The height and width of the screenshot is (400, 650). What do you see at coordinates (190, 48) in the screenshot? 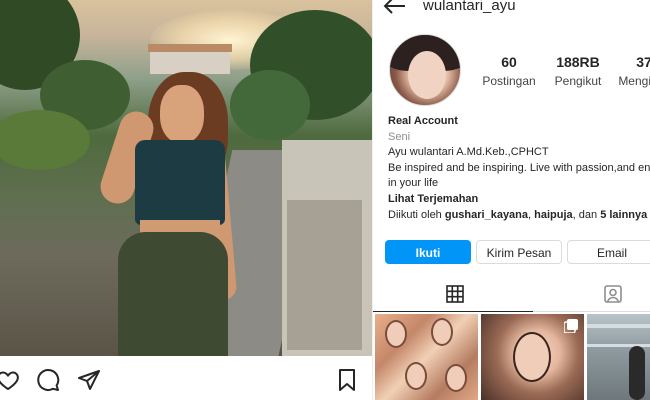
I see `background-roof` at bounding box center [190, 48].